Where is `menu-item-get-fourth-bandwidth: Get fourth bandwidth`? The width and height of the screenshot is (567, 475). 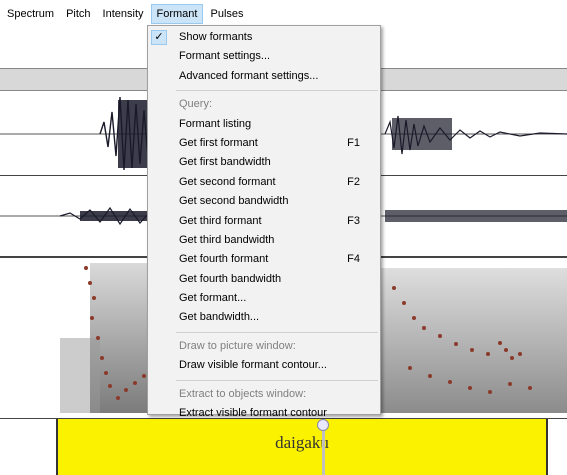 menu-item-get-fourth-bandwidth: Get fourth bandwidth is located at coordinates (264, 279).